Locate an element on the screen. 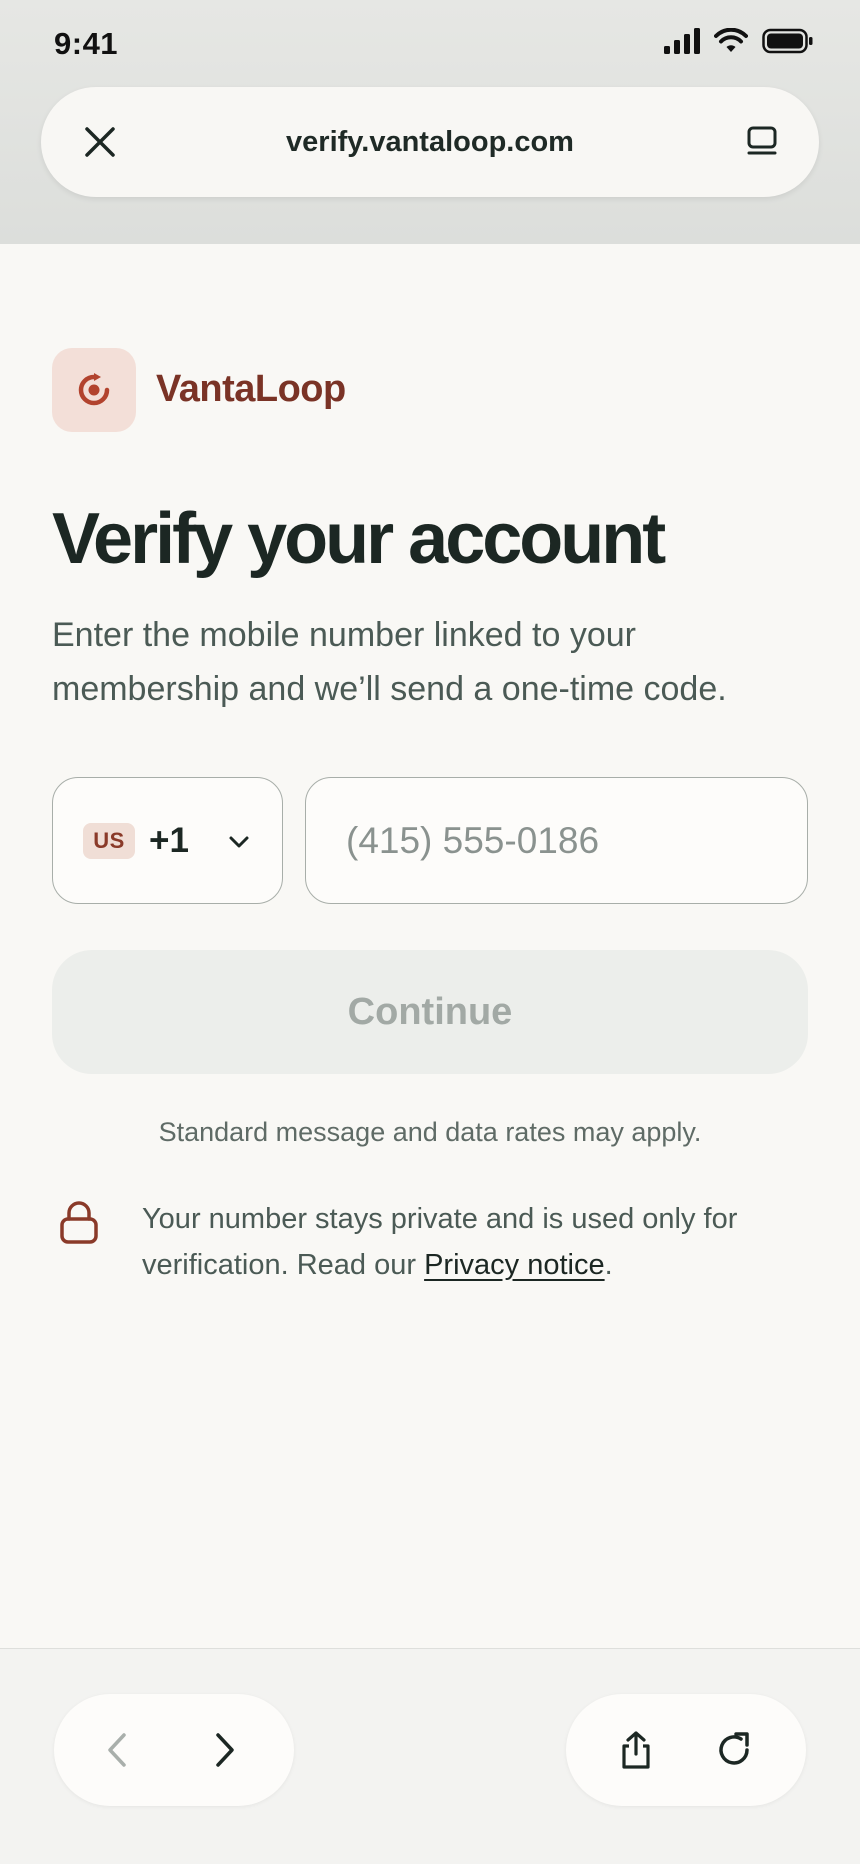 Image resolution: width=860 pixels, height=1864 pixels. navigation-controls is located at coordinates (174, 1750).